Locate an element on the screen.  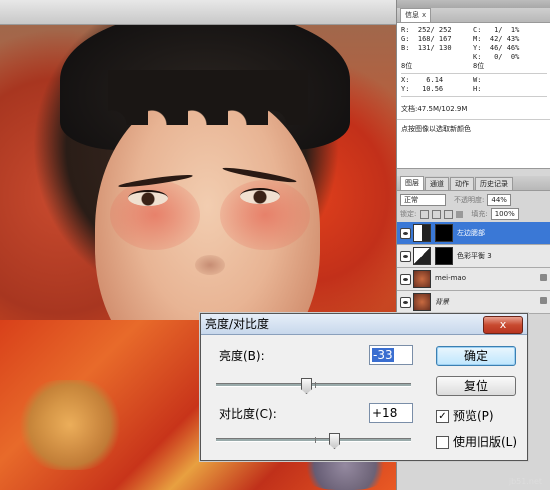
lock-transparency-icon is located at coordinates (425, 214).